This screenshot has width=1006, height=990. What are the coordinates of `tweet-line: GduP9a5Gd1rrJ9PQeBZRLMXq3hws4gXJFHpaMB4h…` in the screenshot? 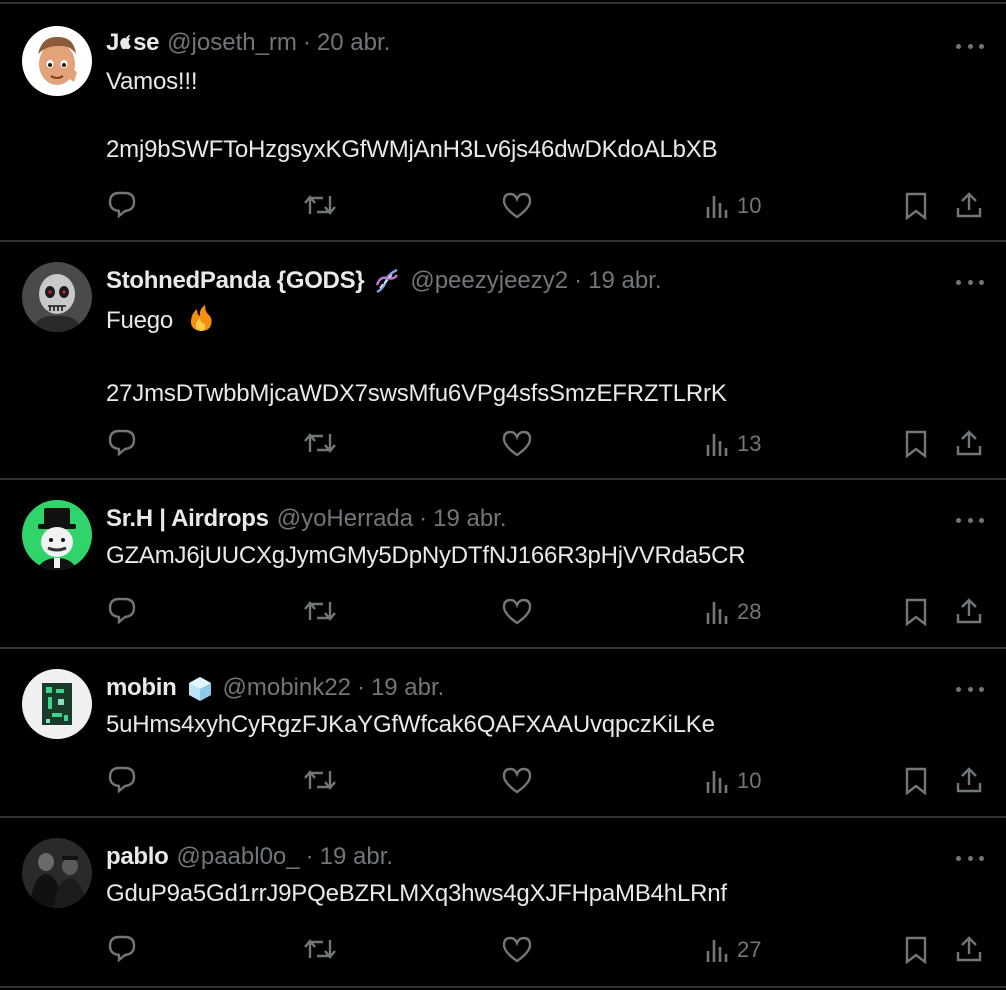 It's located at (416, 893).